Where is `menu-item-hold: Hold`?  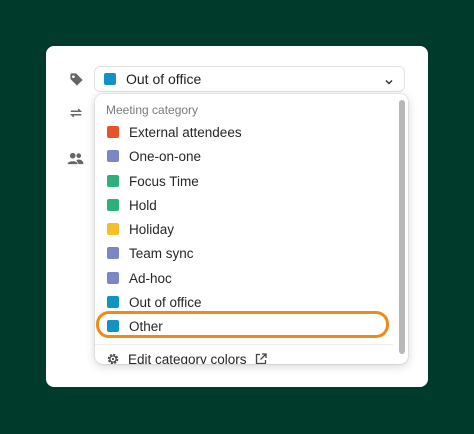
menu-item-hold: Hold is located at coordinates (244, 205).